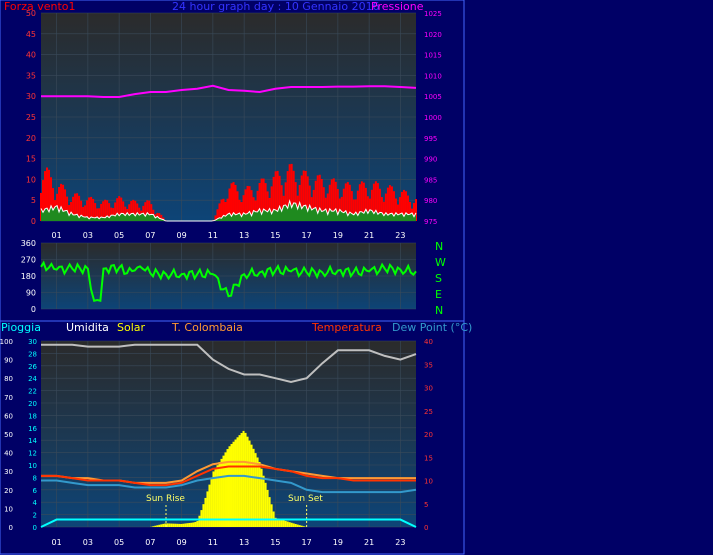  What do you see at coordinates (32, 392) in the screenshot?
I see `rain-tick-label: 22` at bounding box center [32, 392].